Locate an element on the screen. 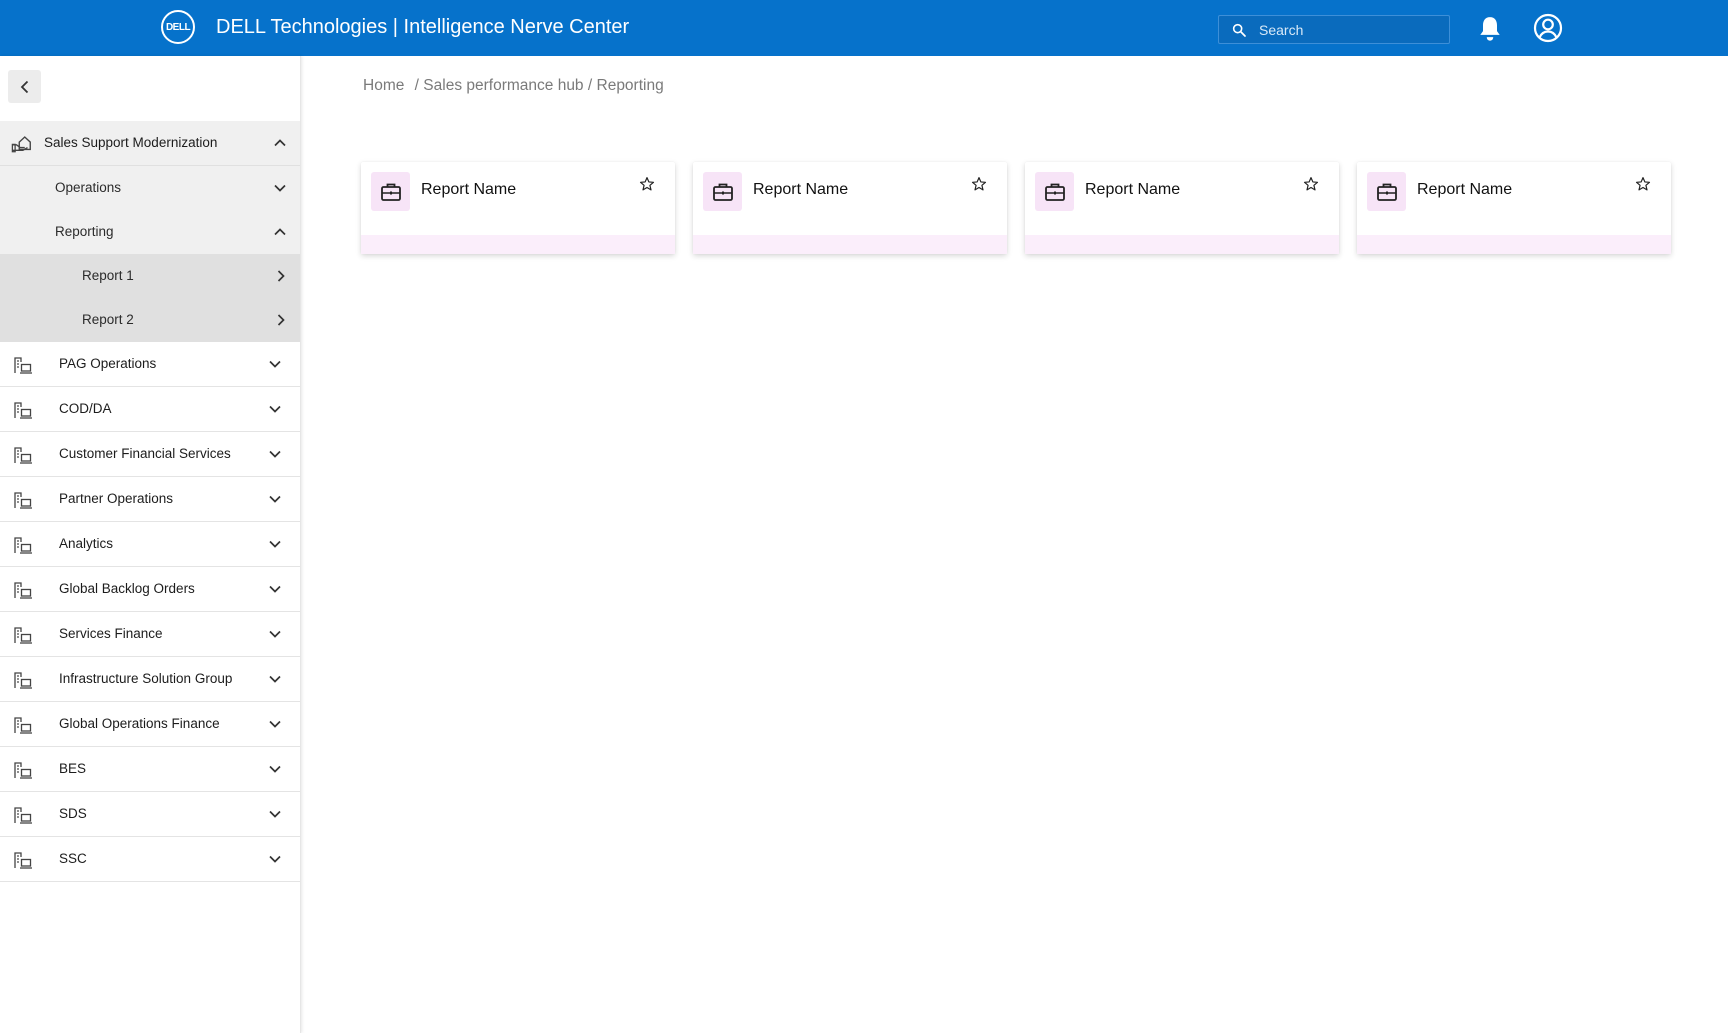 The height and width of the screenshot is (1033, 1728). sidebar-item-label: PAG Operations is located at coordinates (108, 363).